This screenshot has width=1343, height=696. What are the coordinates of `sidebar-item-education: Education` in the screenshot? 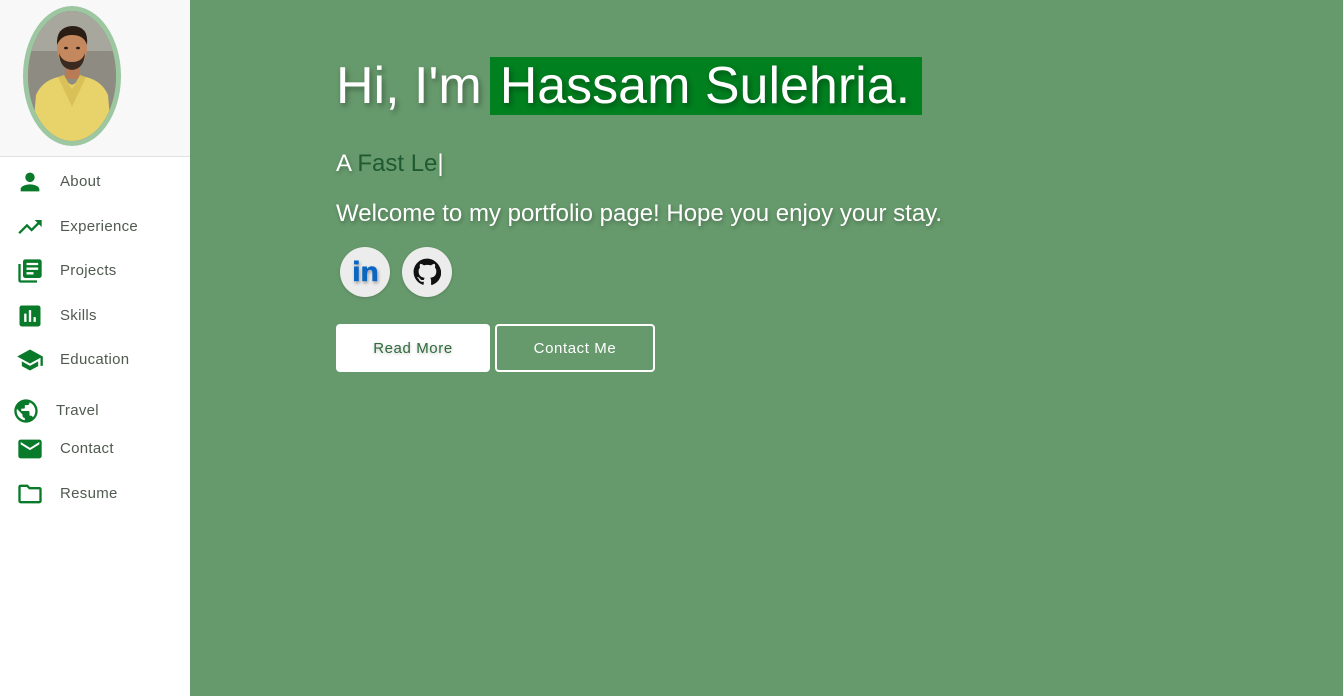 It's located at (95, 359).